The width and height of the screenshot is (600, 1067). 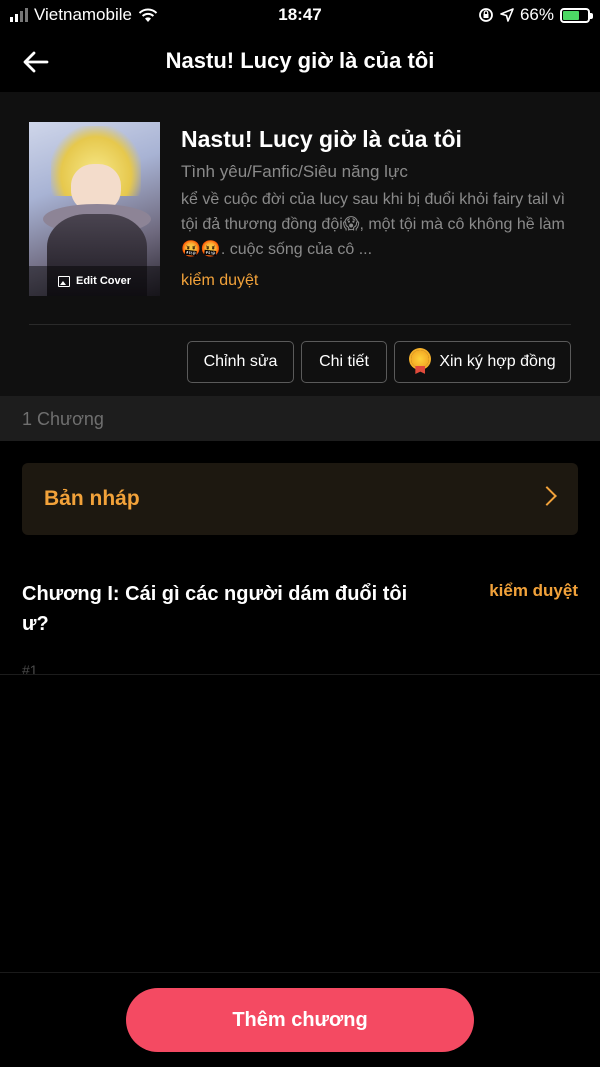 What do you see at coordinates (533, 590) in the screenshot?
I see `chapter-status: kiểm duyệt` at bounding box center [533, 590].